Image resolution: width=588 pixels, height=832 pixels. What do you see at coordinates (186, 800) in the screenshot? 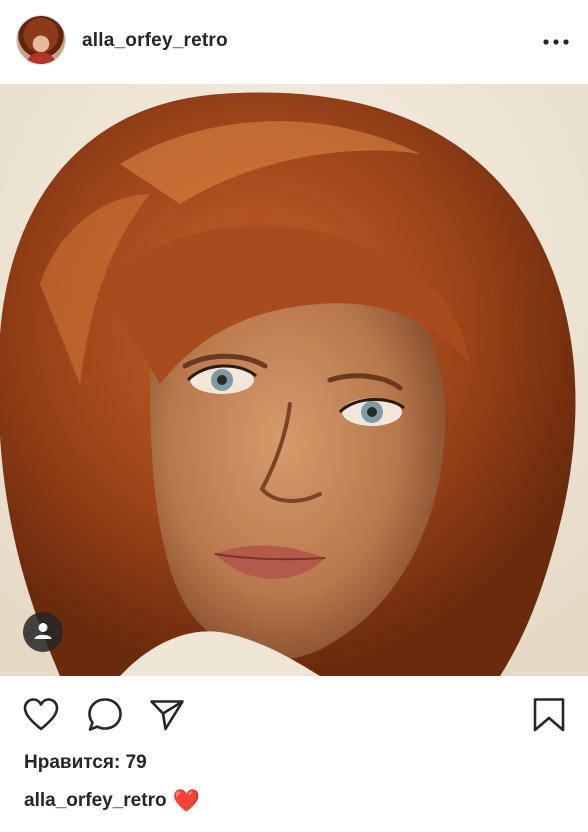
I see `caption-emoji: ❤️` at bounding box center [186, 800].